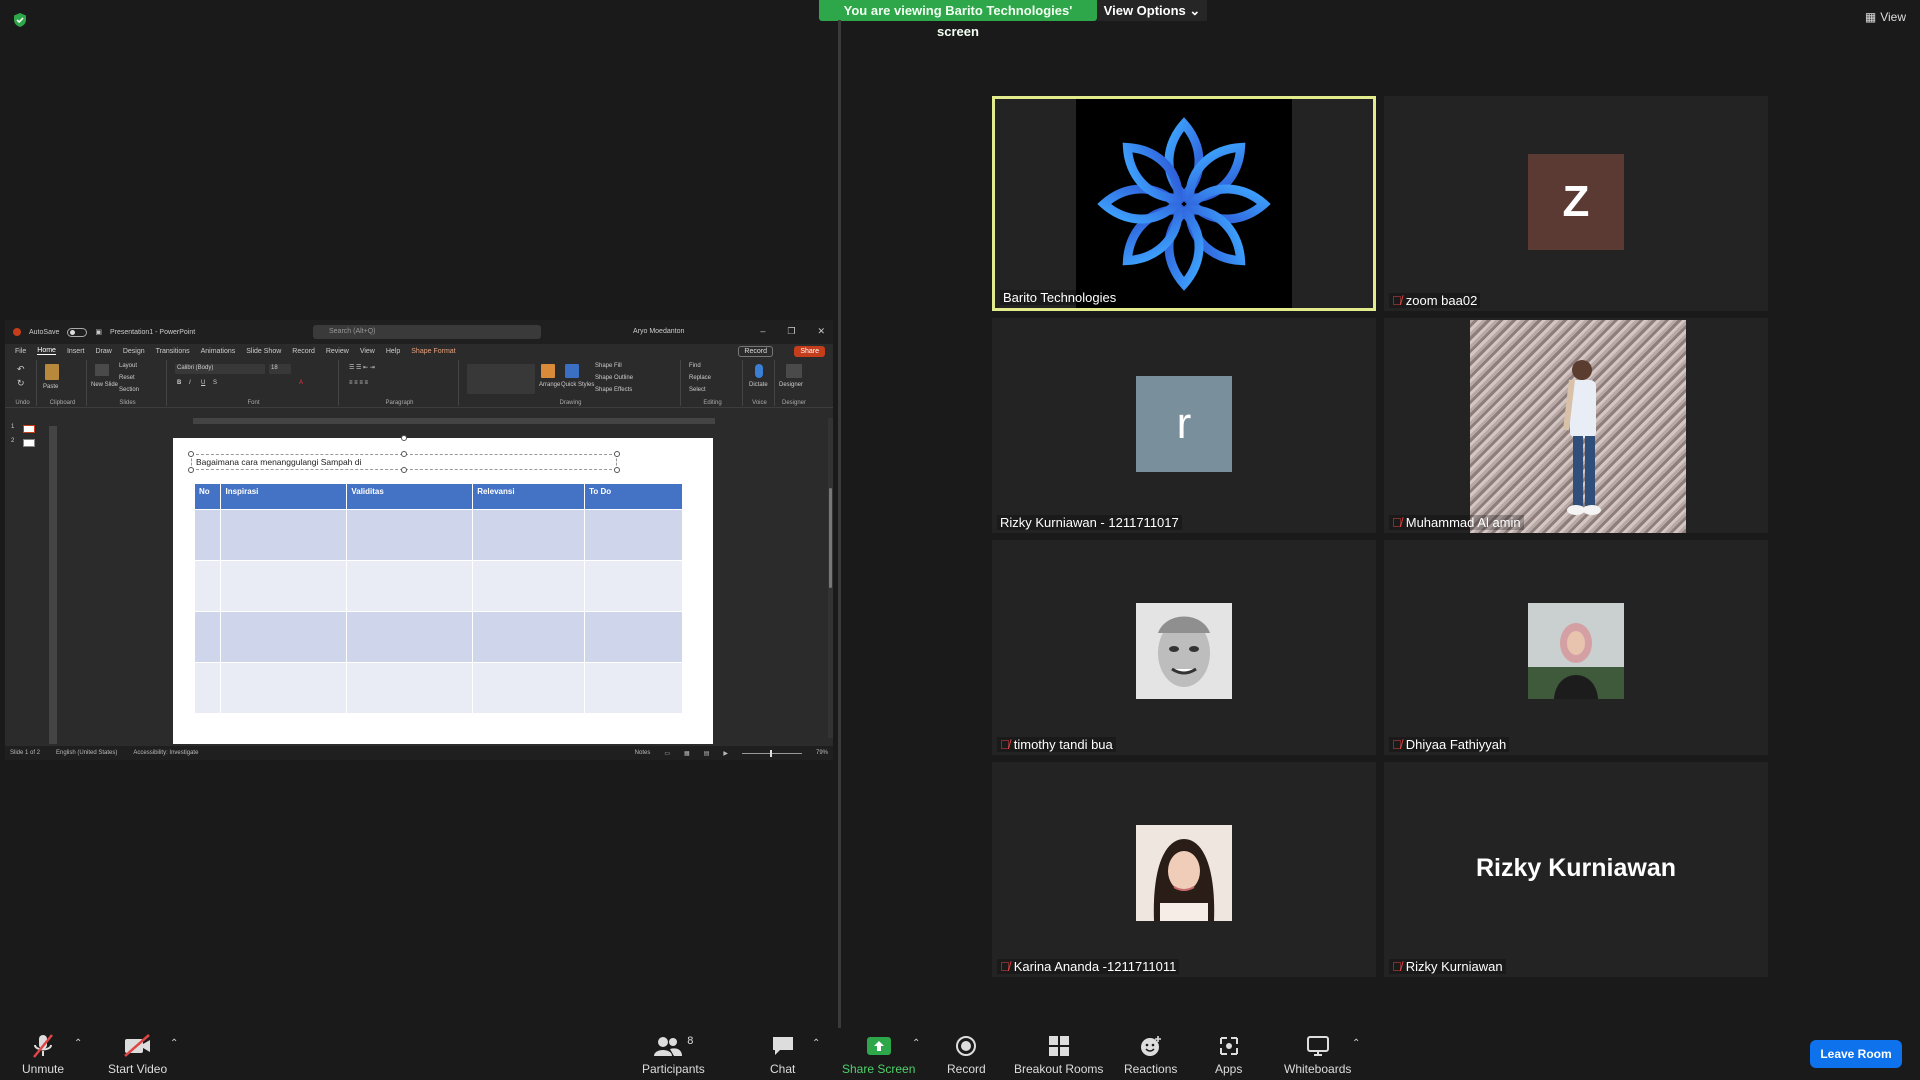 Image resolution: width=1920 pixels, height=1080 pixels. Describe the element at coordinates (77, 332) in the screenshot. I see `autosave-toggle` at that location.